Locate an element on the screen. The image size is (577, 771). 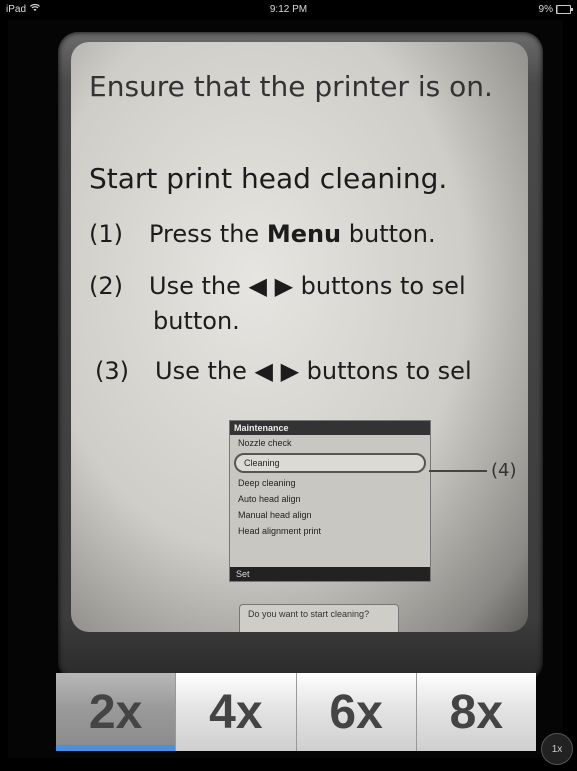
step-number: (1) is located at coordinates (106, 234).